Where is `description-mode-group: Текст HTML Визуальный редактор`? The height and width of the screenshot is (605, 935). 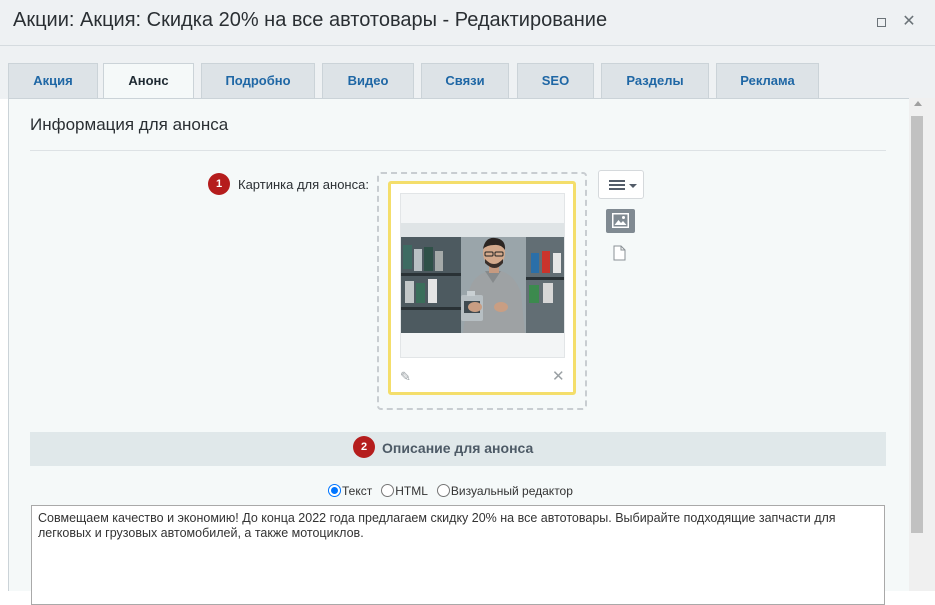 description-mode-group: Текст HTML Визуальный редактор is located at coordinates (455, 490).